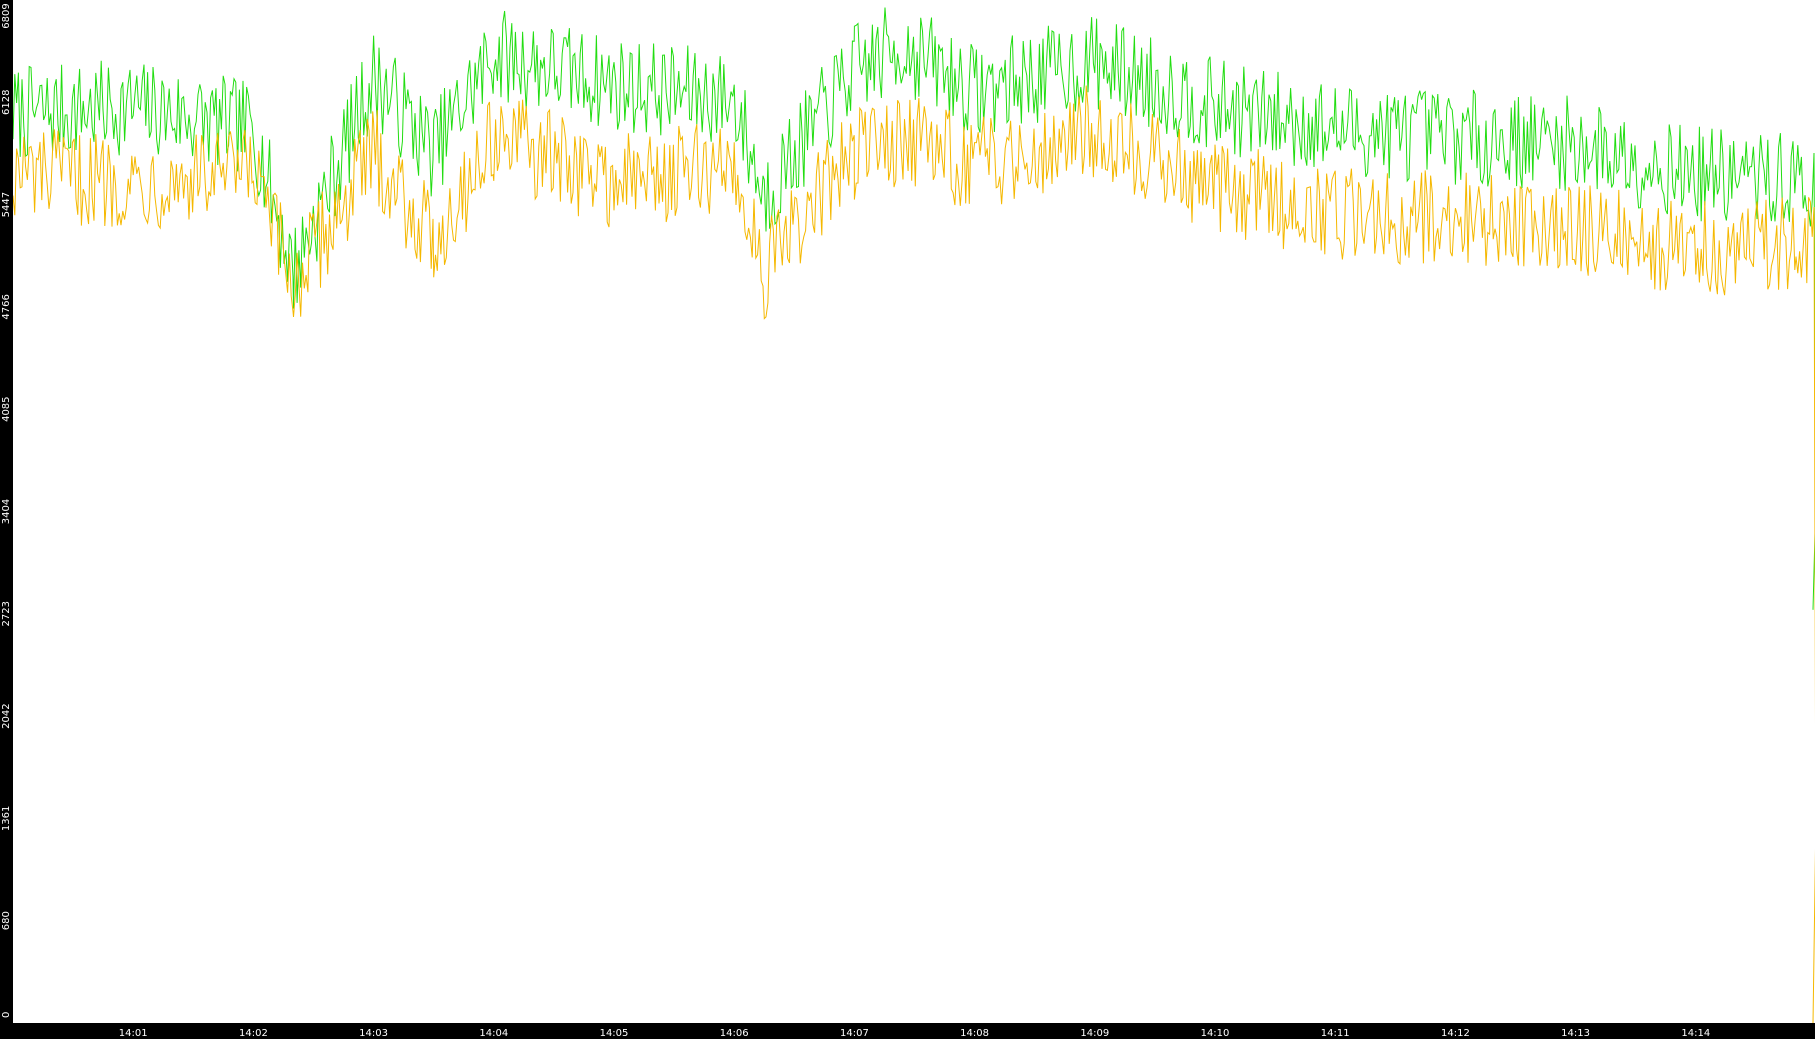 This screenshot has width=1815, height=1039. I want to click on y-tick-label: 2042, so click(6, 715).